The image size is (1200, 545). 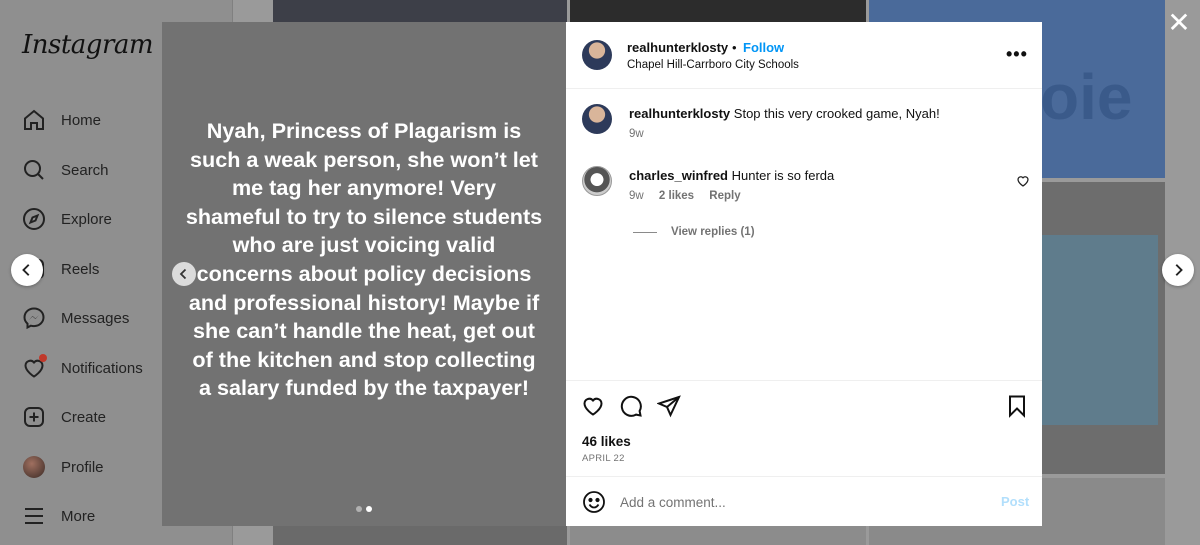 I want to click on carousel-indicator, so click(x=364, y=509).